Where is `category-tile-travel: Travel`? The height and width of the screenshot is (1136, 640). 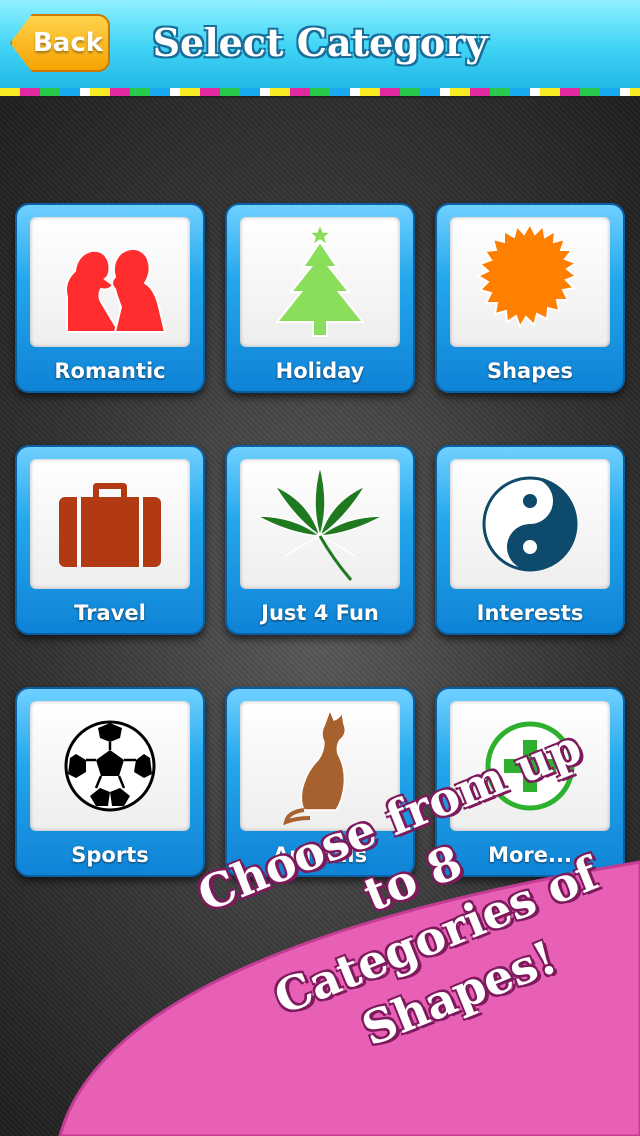 category-tile-travel: Travel is located at coordinates (110, 540).